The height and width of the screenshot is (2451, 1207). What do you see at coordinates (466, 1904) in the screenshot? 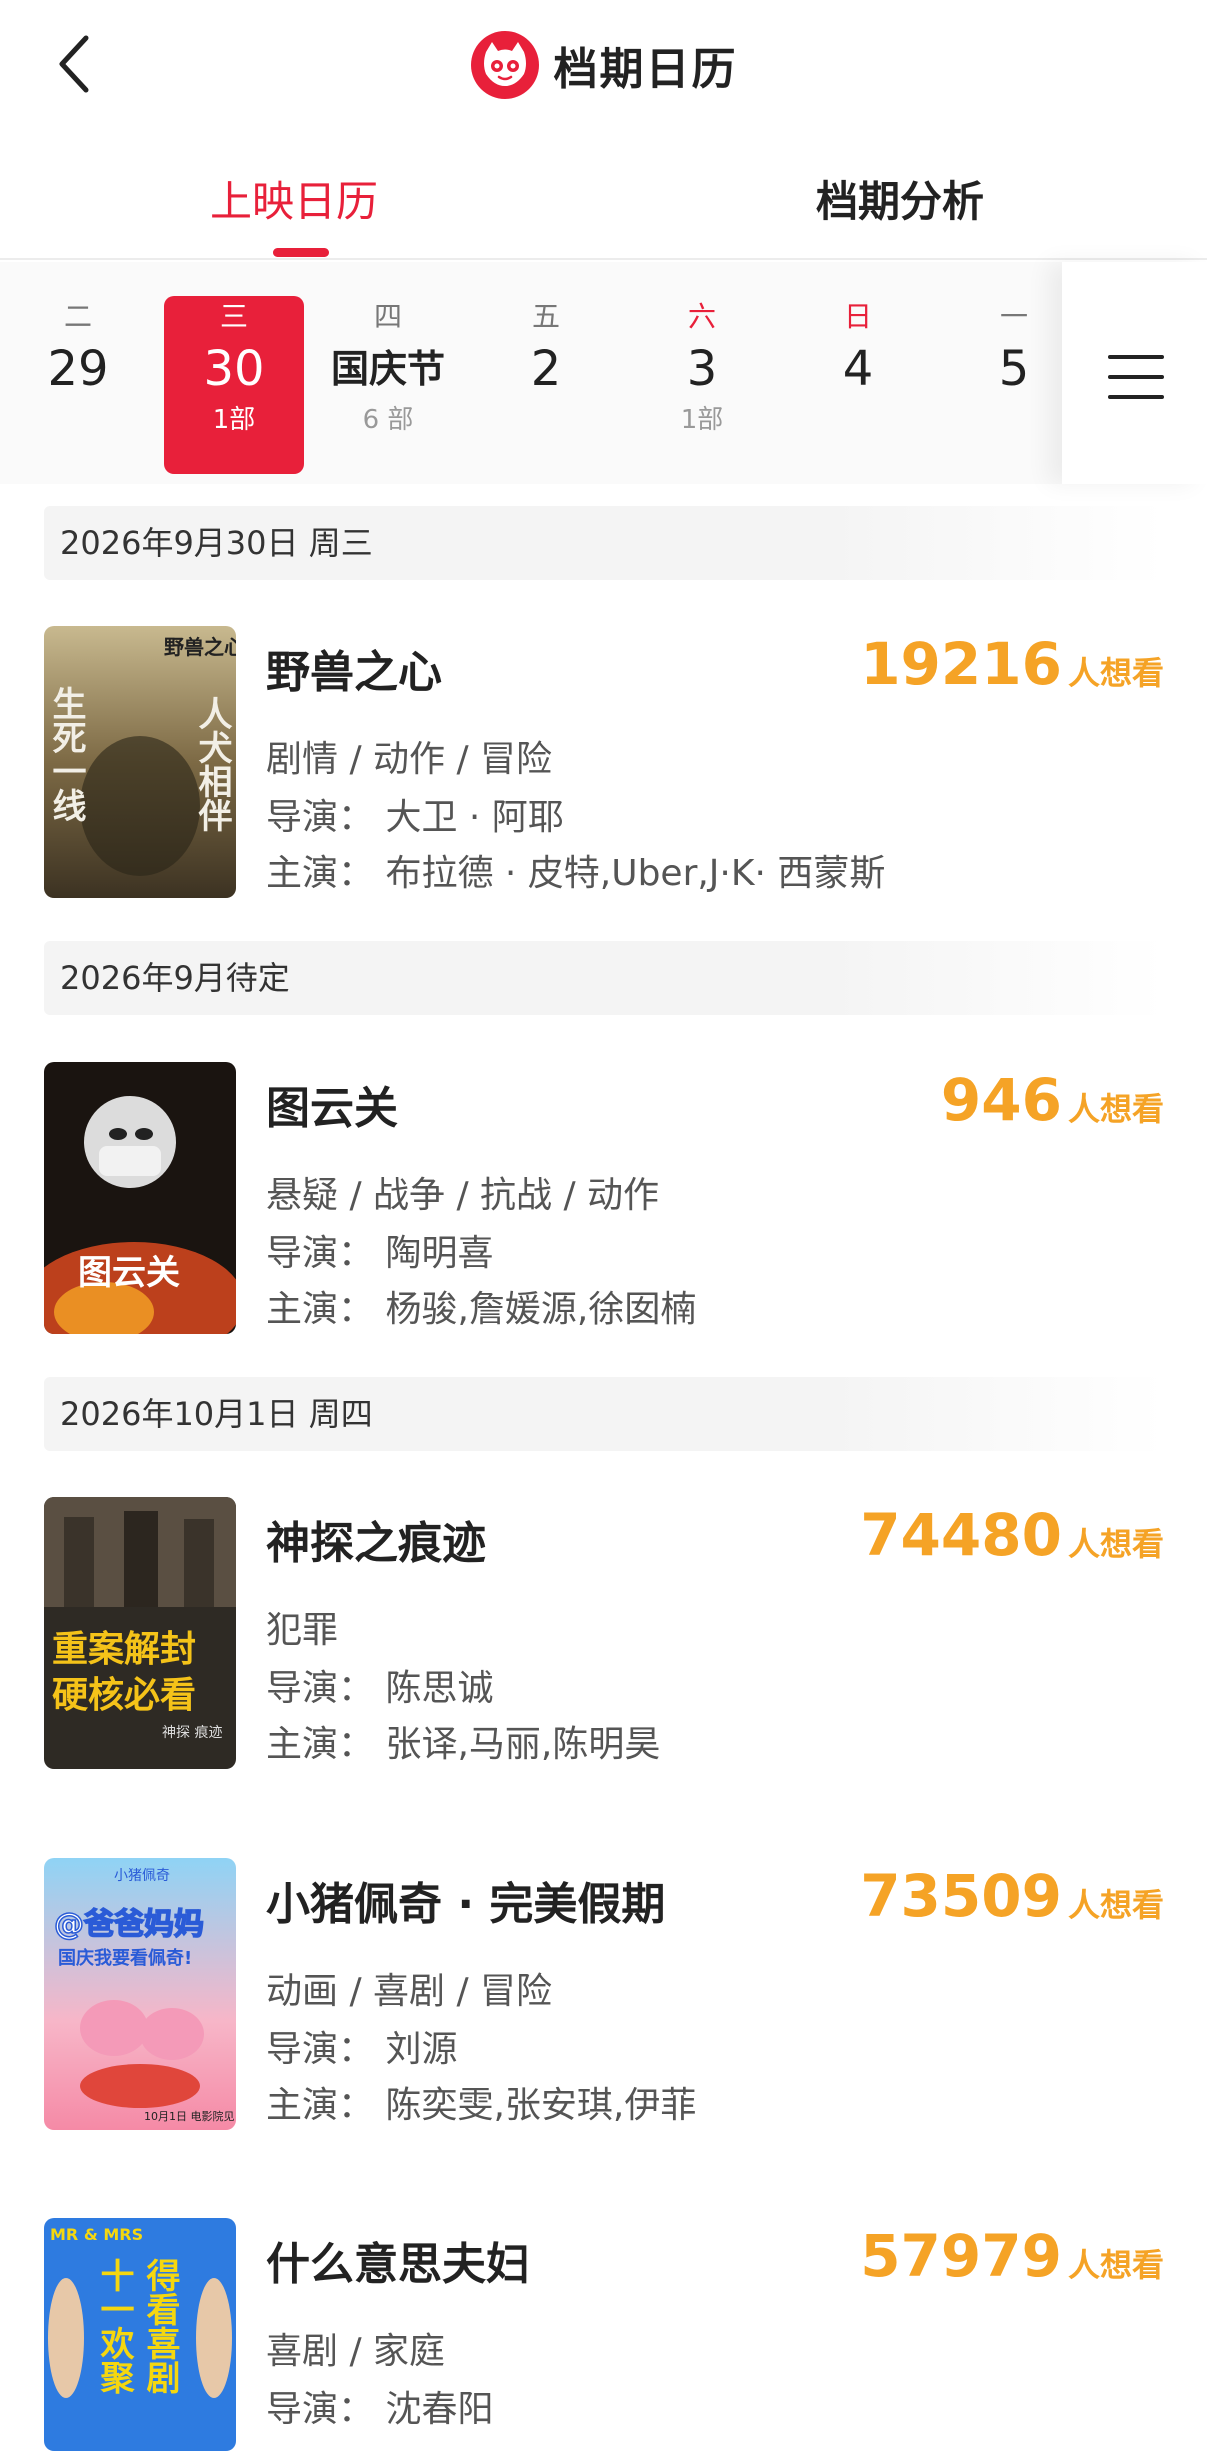
I see `movie-title: 小猪佩奇 · 完美假期` at bounding box center [466, 1904].